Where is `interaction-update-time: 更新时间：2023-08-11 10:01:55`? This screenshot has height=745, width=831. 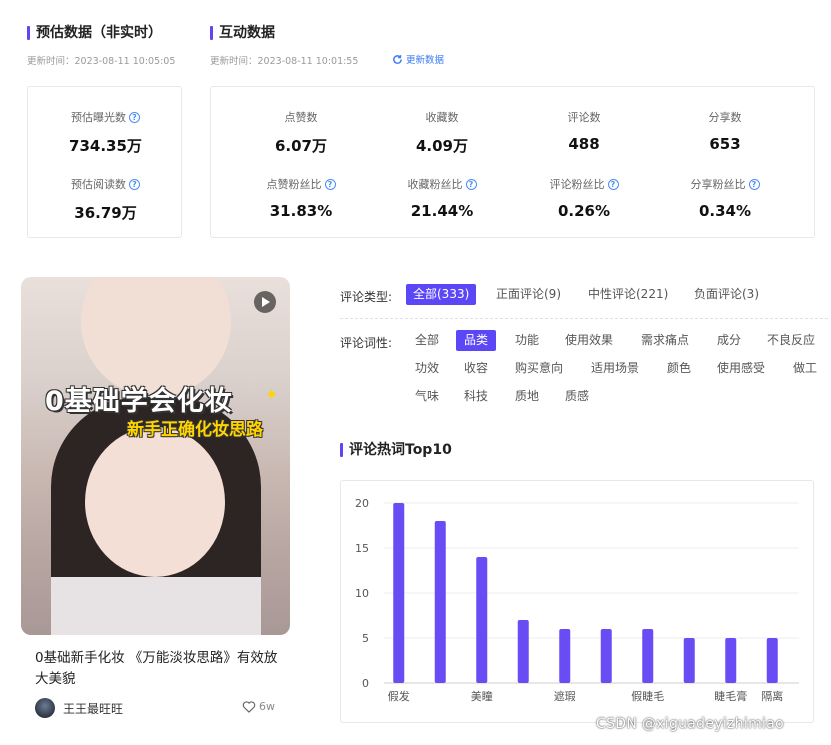
interaction-update-time: 更新时间：2023-08-11 10:01:55 is located at coordinates (284, 61).